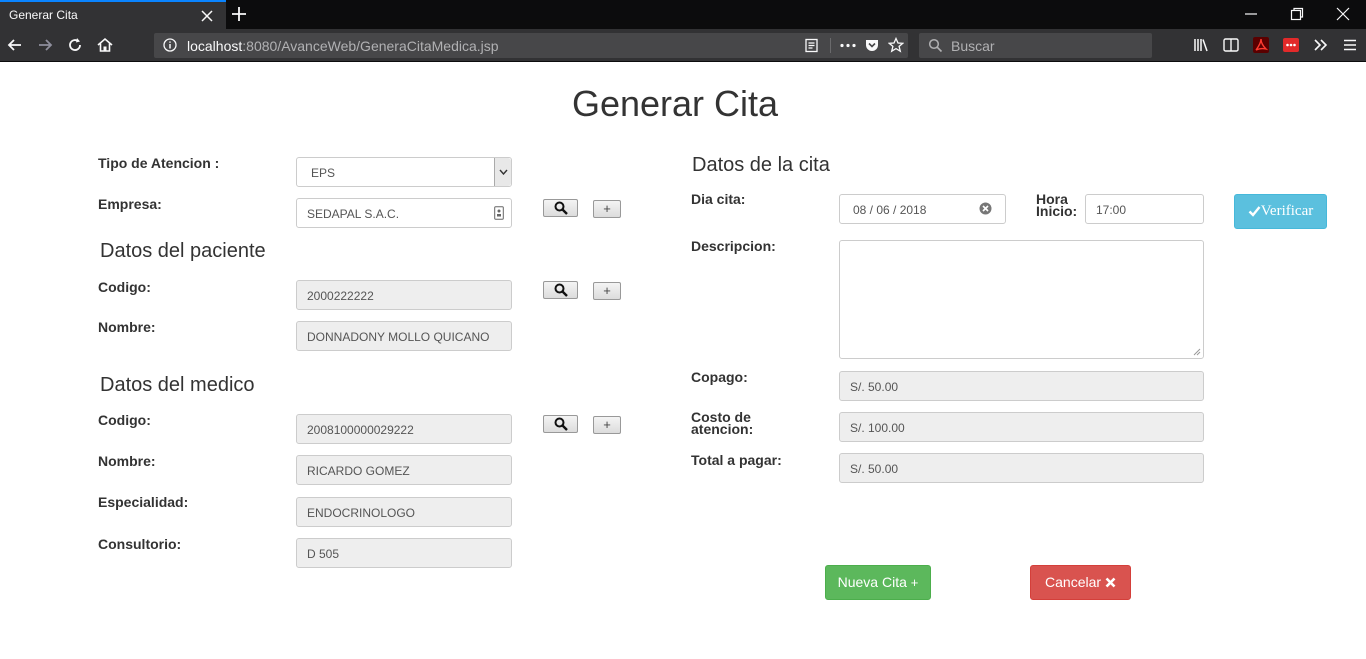  Describe the element at coordinates (848, 45) in the screenshot. I see `more-actions-icon` at that location.